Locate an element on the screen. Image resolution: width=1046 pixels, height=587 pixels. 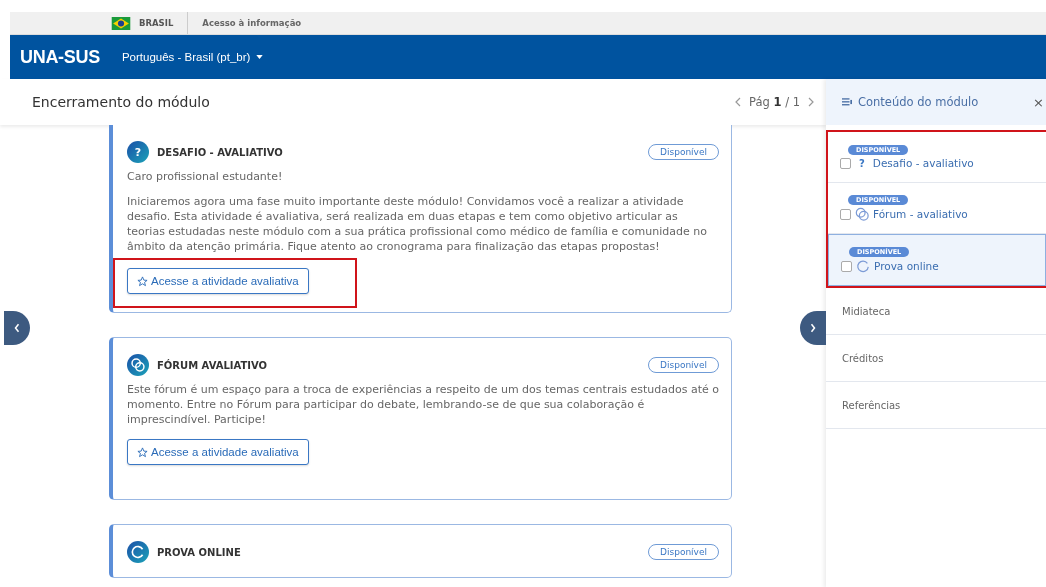
activity-label: Desafio - avaliativo is located at coordinates (923, 163).